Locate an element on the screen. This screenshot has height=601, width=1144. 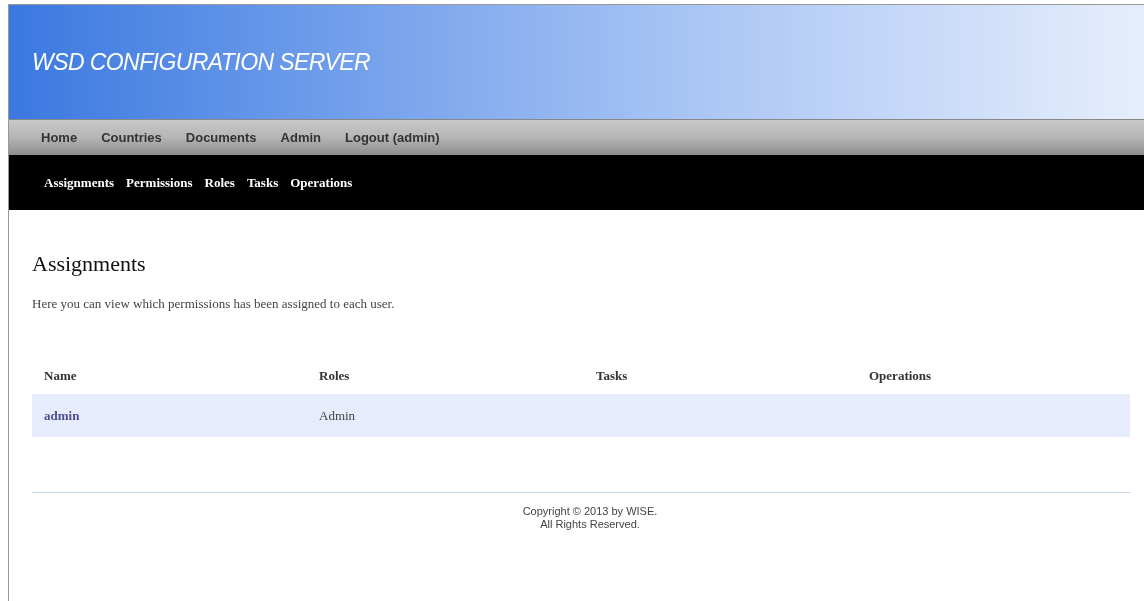
page-description: Here you can view which permissions has been assigned to each user. is located at coordinates (214, 304).